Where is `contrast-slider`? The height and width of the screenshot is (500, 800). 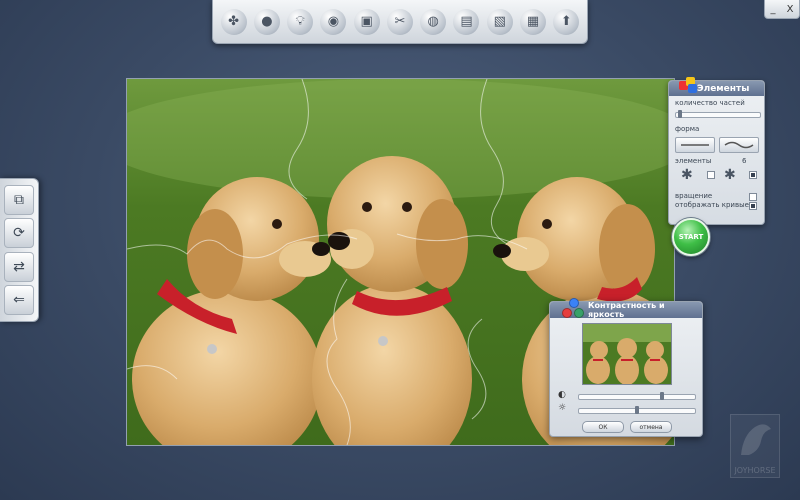
contrast-slider is located at coordinates (637, 396).